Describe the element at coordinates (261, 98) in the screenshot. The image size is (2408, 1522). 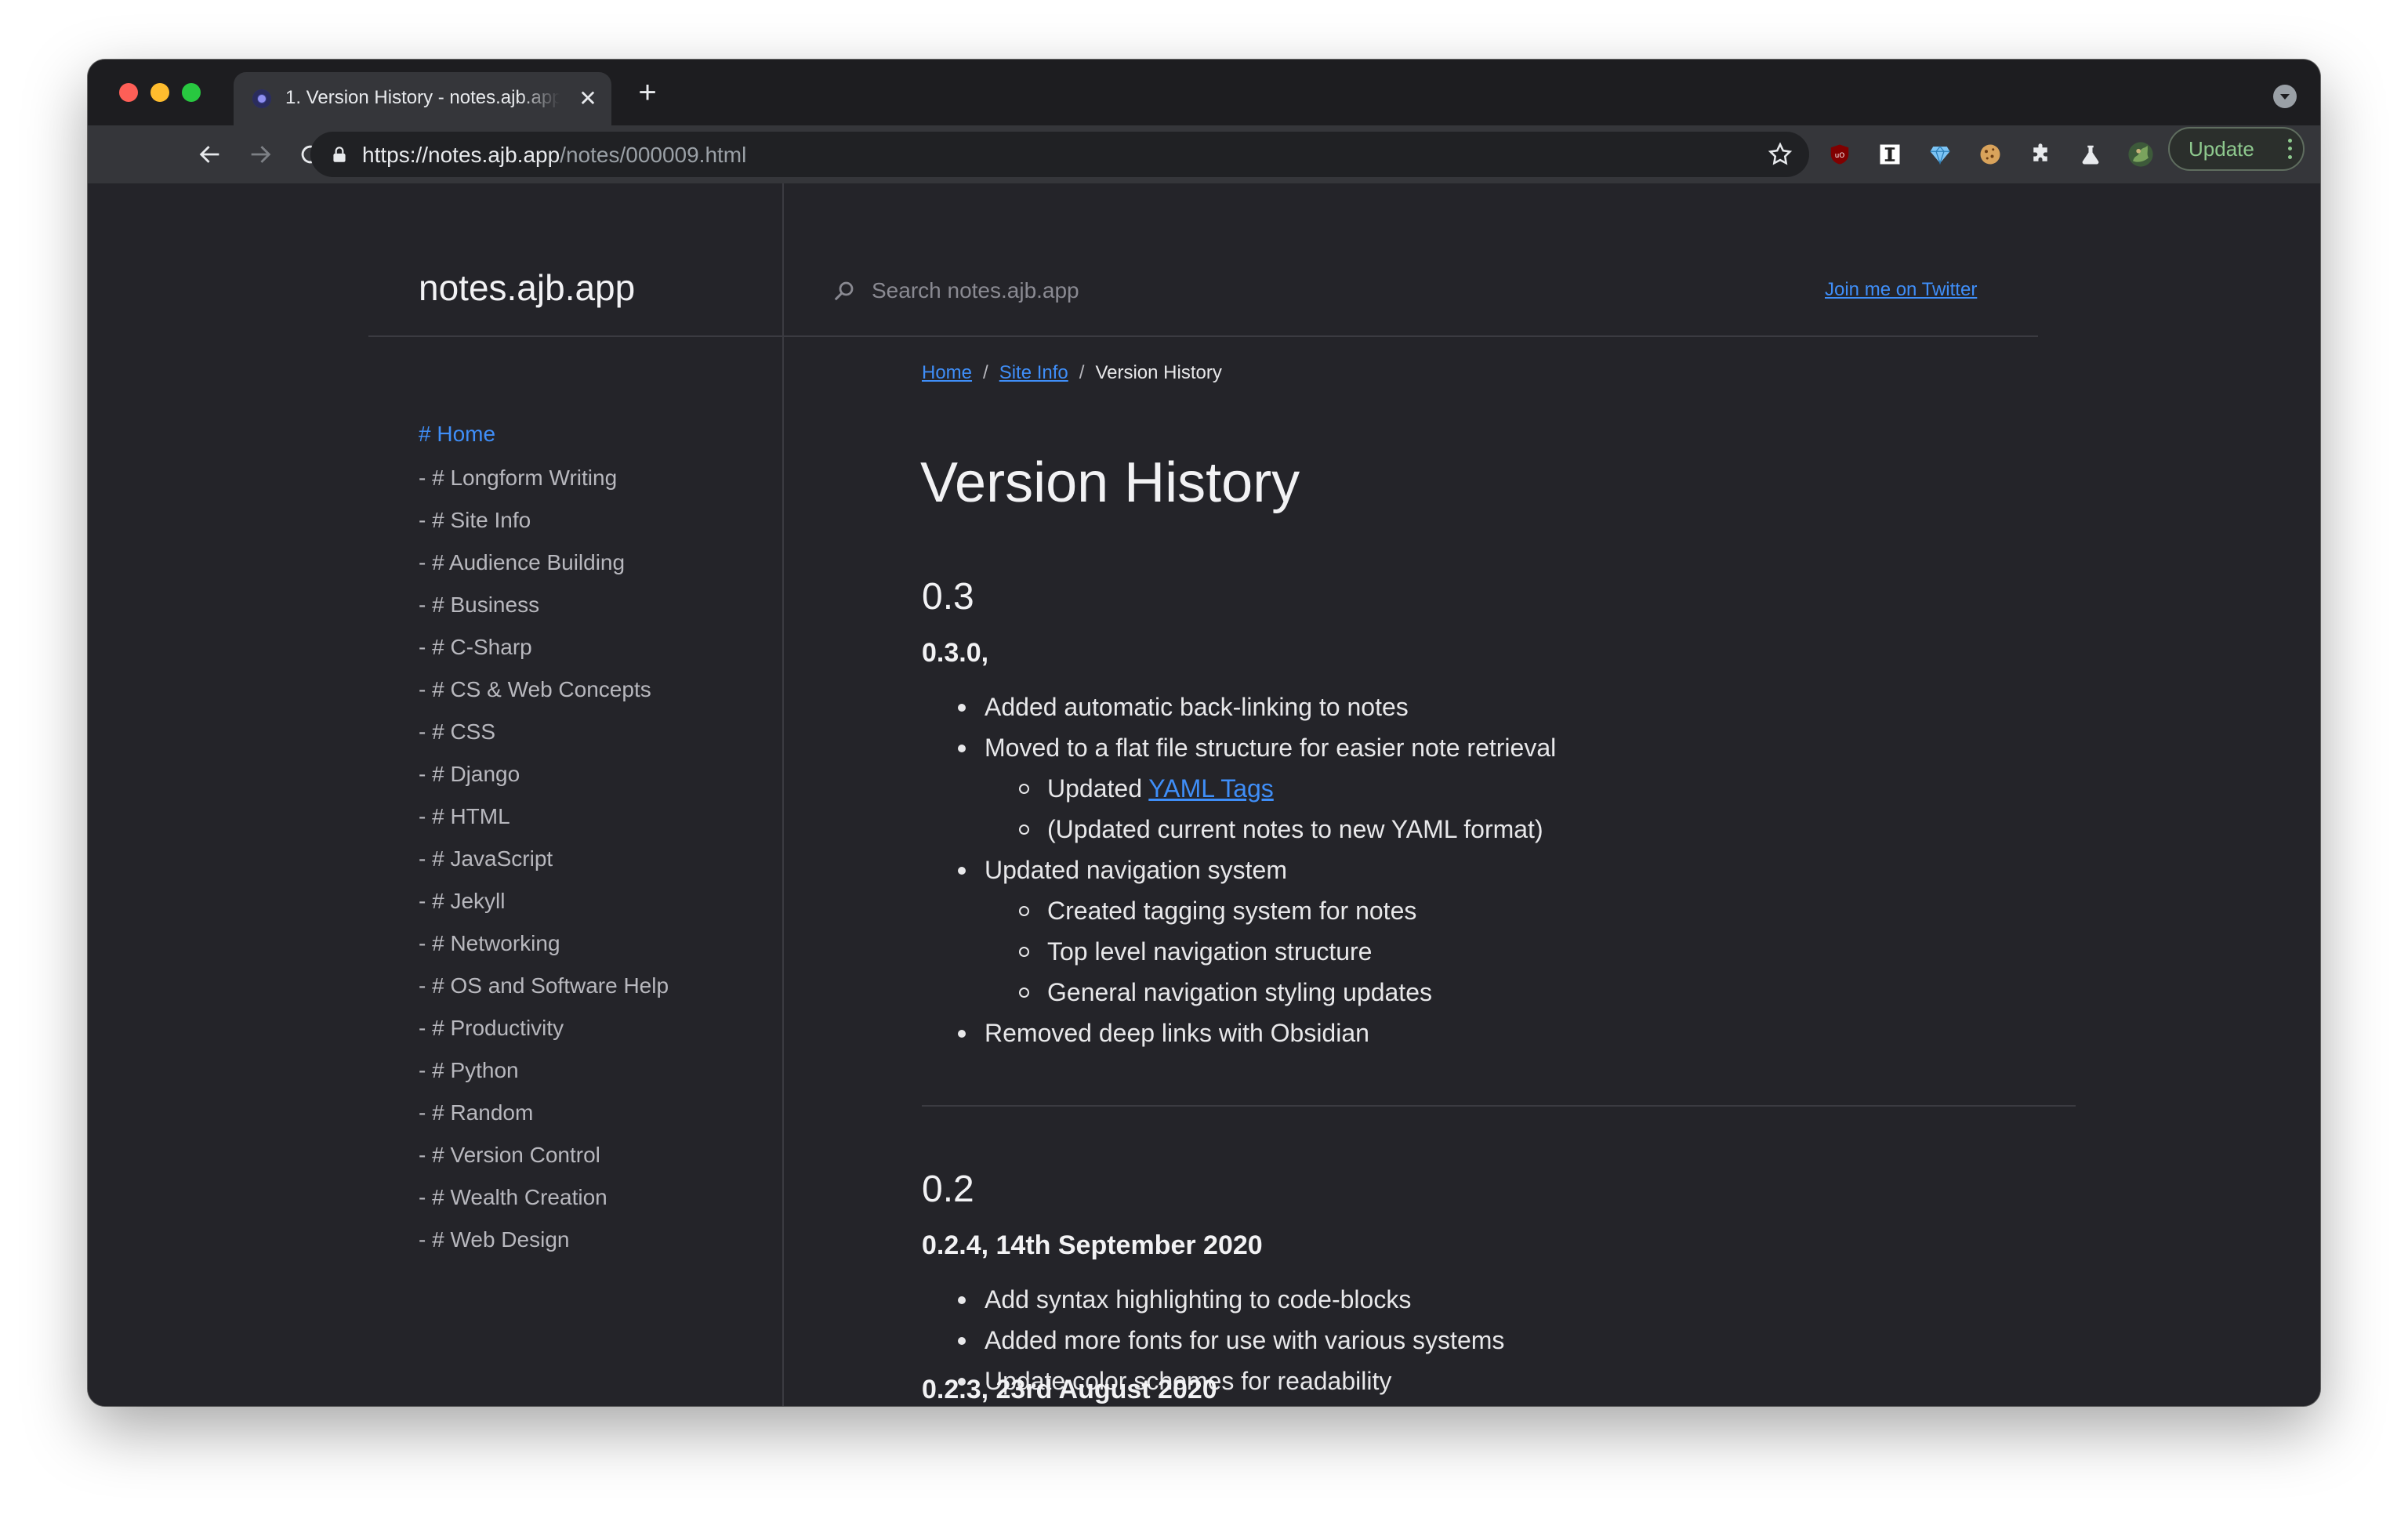
I see `site-favicon-icon` at that location.